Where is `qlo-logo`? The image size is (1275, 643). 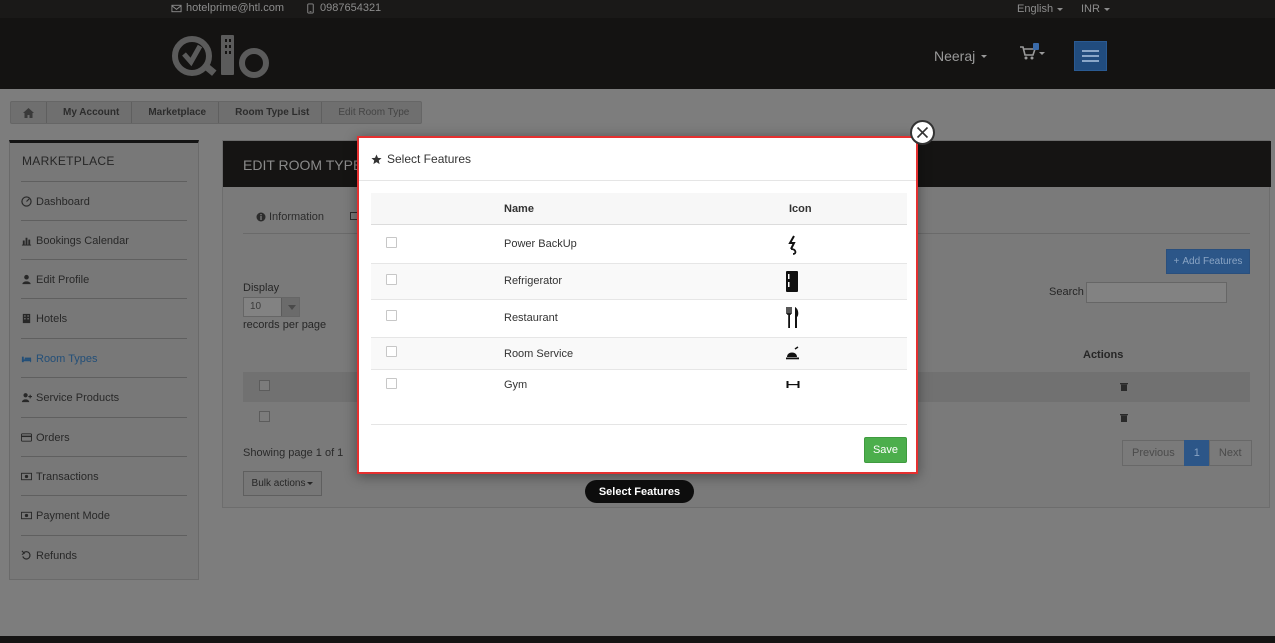 qlo-logo is located at coordinates (220, 58).